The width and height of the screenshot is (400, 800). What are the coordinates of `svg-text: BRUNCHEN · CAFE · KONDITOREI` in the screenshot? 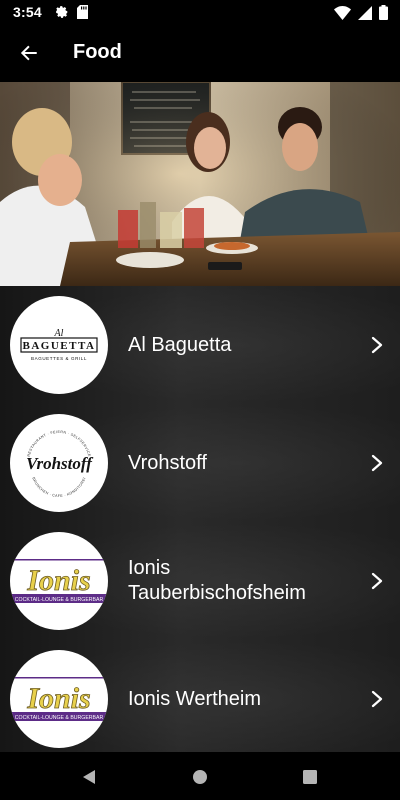 It's located at (58, 487).